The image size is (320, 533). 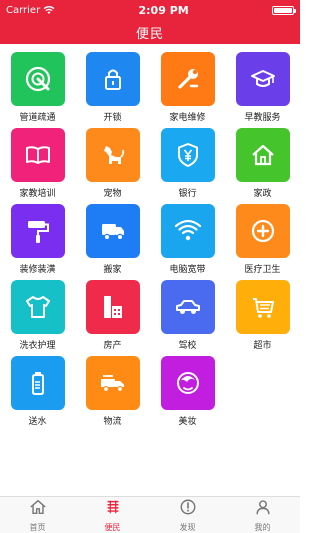 I want to click on status-bar: Carrier 2:09 PM, so click(x=150, y=10).